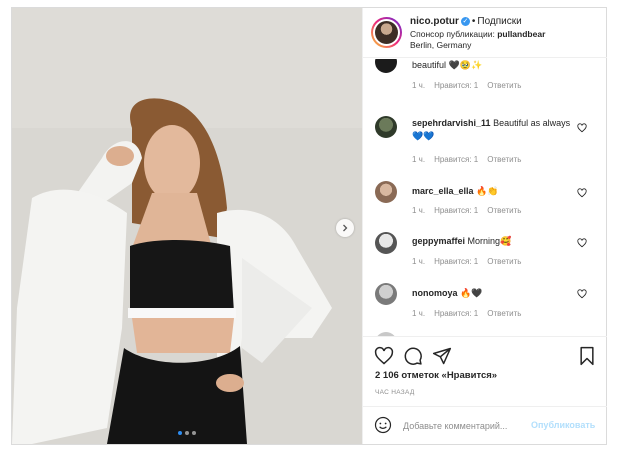 The image size is (620, 452). I want to click on verified-badge-icon: ✓, so click(465, 21).